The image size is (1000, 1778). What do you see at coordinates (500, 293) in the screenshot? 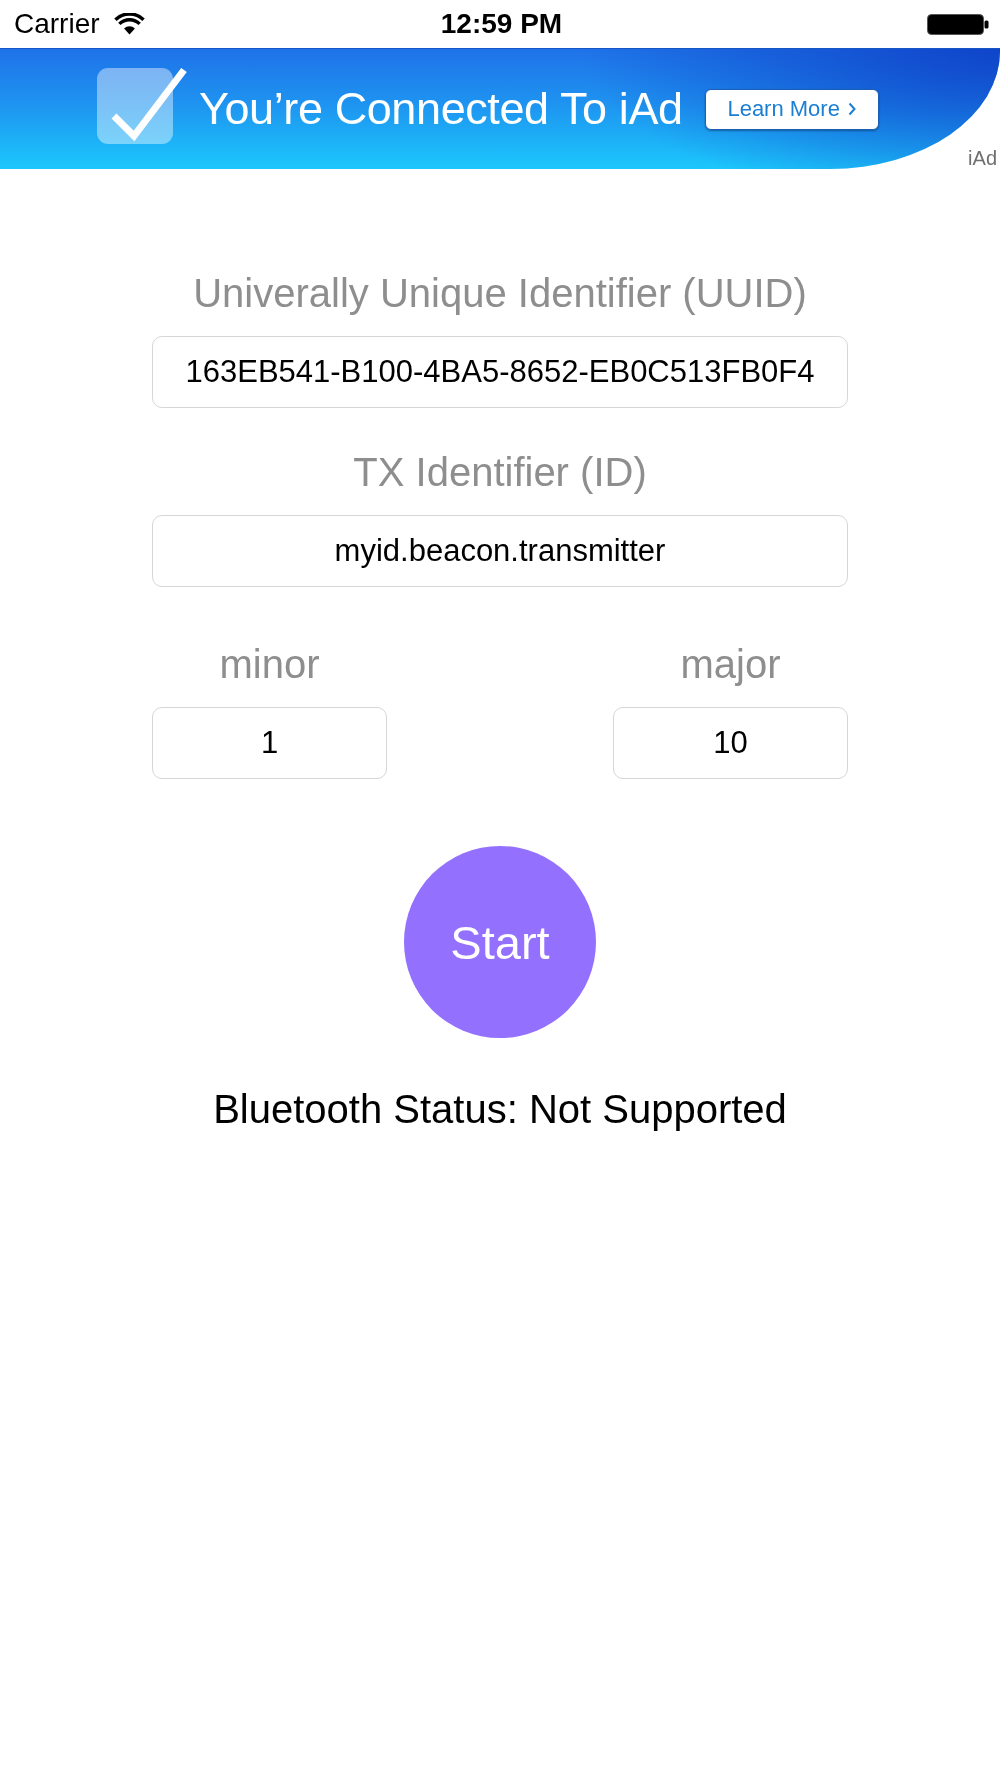
I see `field-label: Univerally Unique Identifier (UUID)` at bounding box center [500, 293].